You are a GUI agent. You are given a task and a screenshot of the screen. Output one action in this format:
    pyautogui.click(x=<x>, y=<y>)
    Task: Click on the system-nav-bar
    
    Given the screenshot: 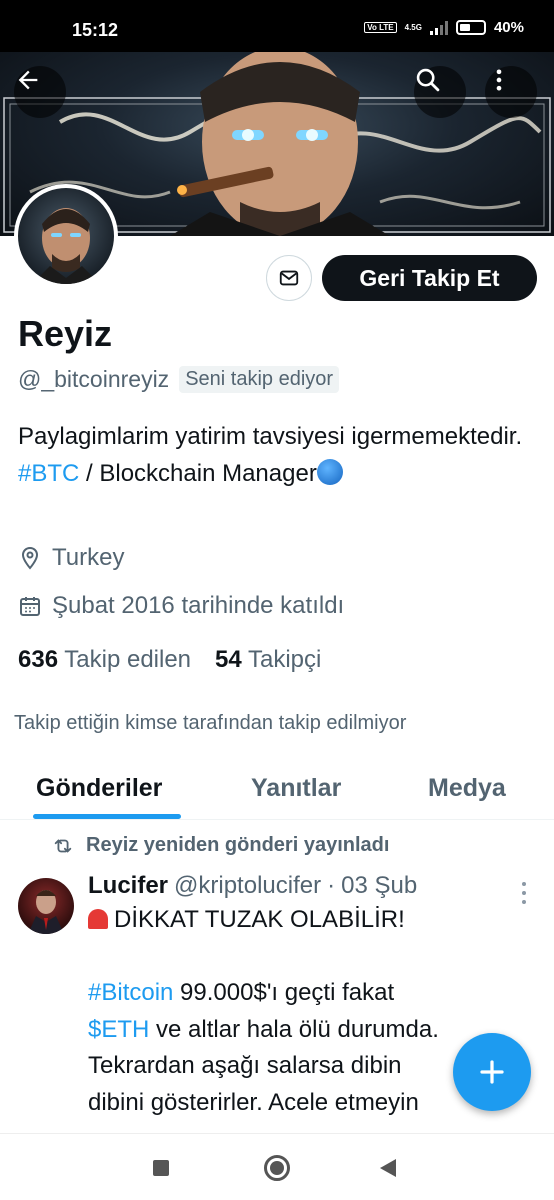 What is the action you would take?
    pyautogui.click(x=277, y=1166)
    